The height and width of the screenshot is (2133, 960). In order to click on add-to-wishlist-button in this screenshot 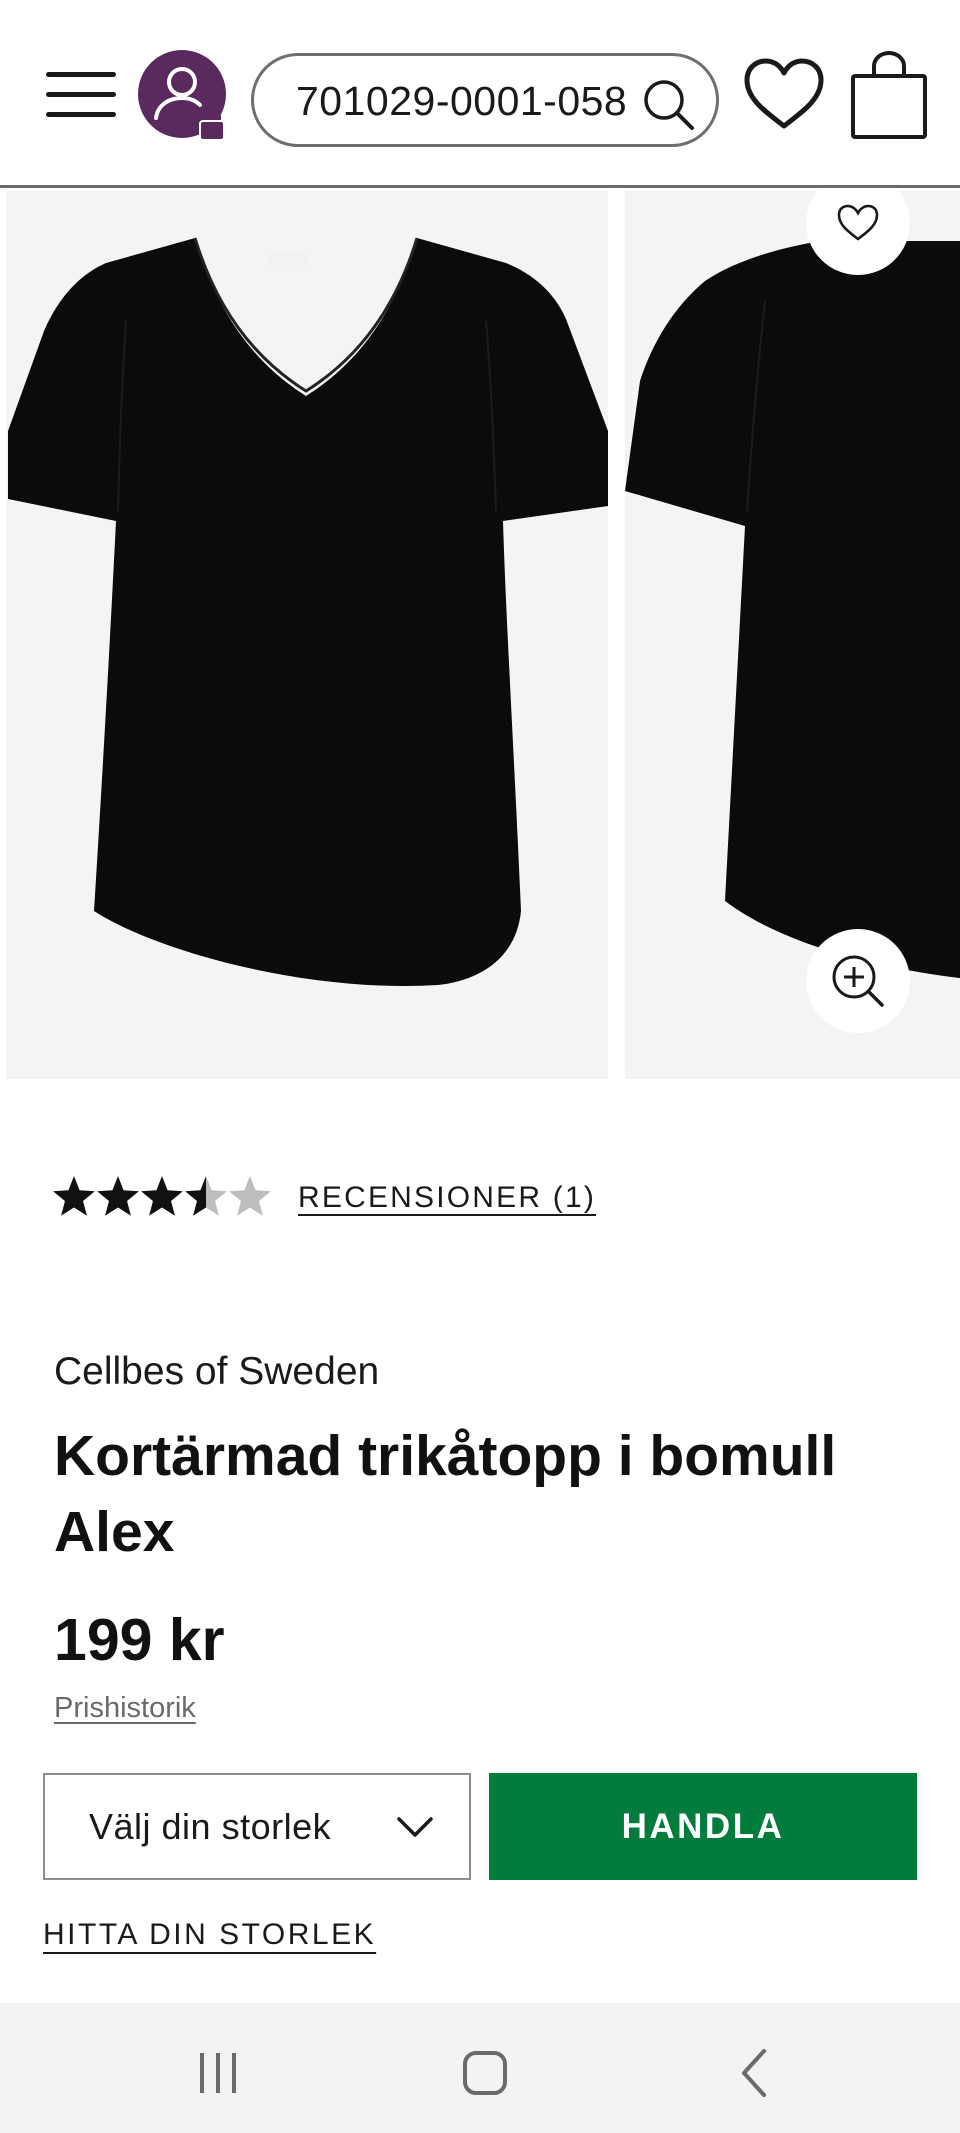, I will do `click(858, 233)`.